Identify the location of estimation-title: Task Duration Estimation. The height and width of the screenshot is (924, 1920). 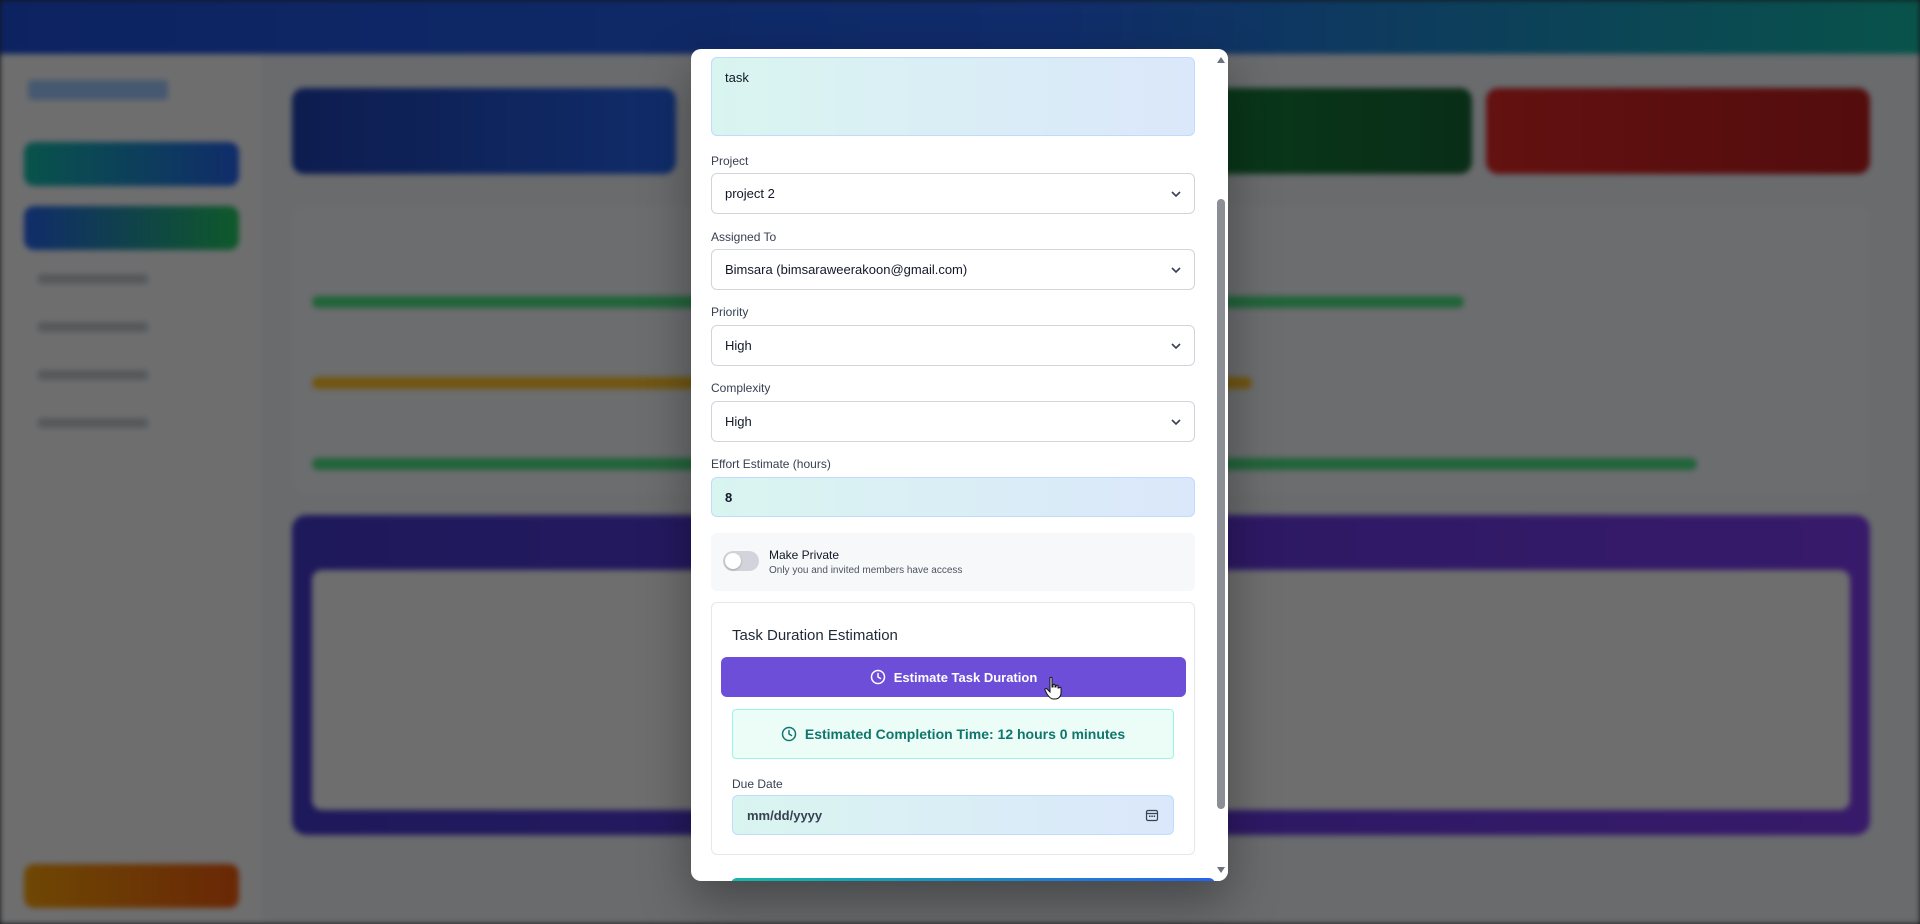
(815, 635).